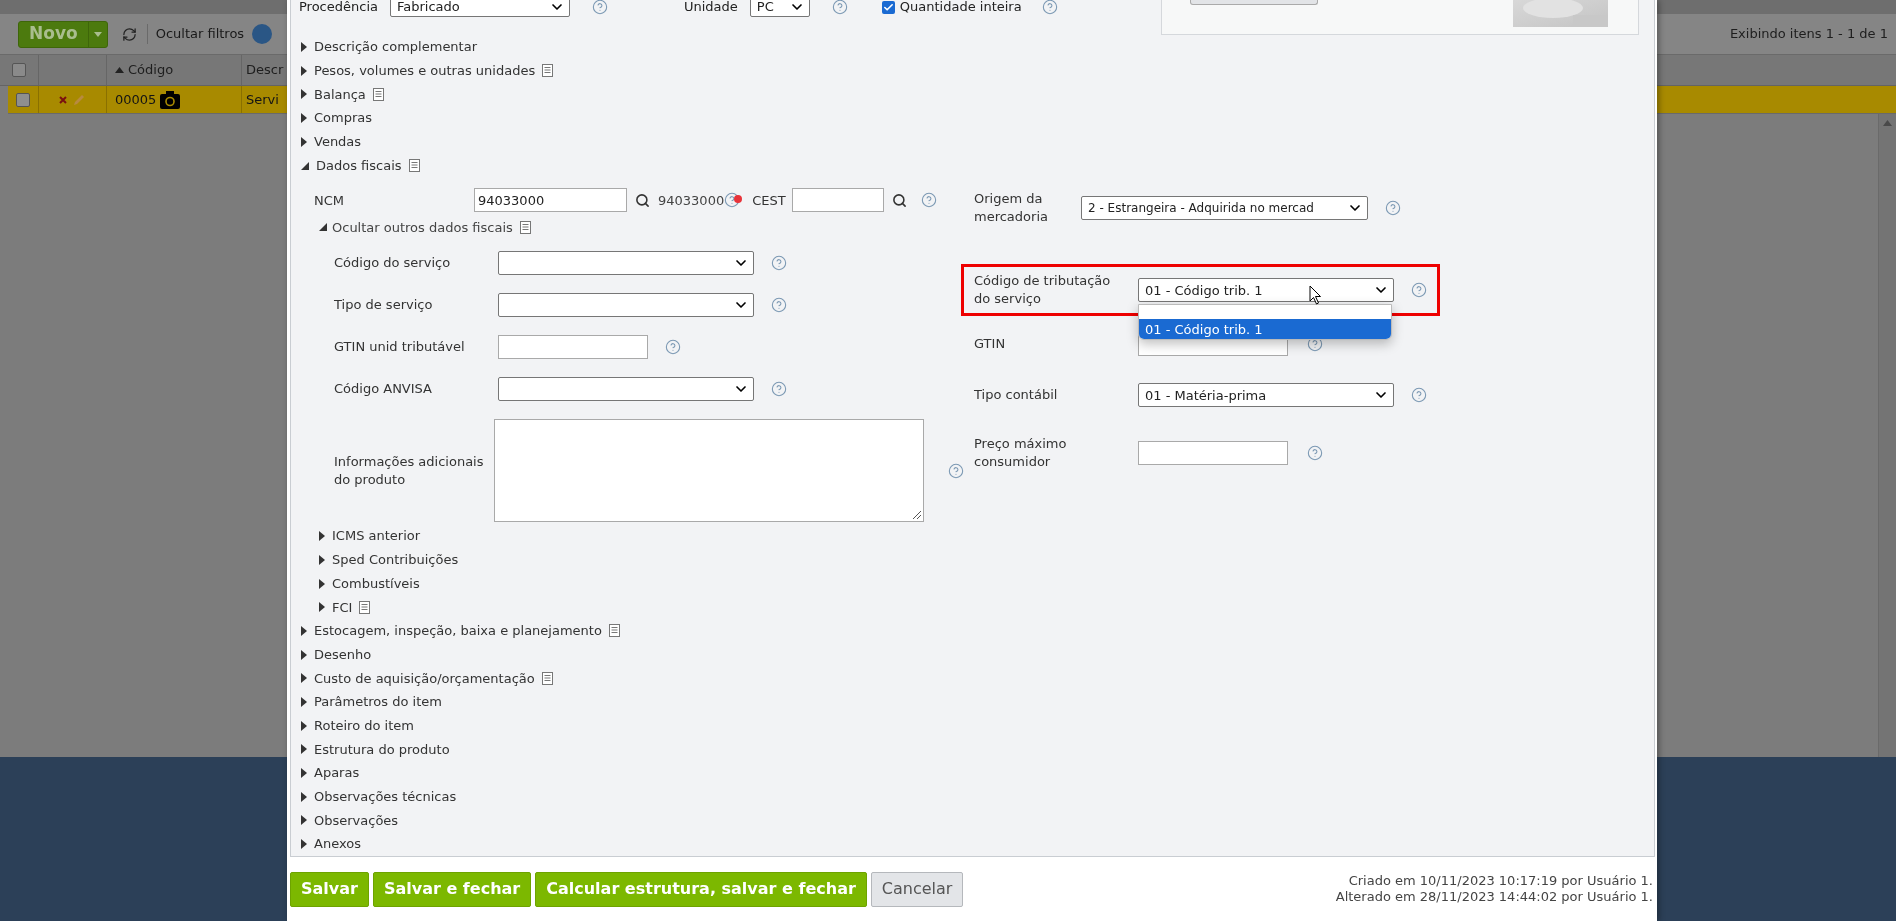 The image size is (1896, 921). Describe the element at coordinates (383, 389) in the screenshot. I see `field-label: Código ANVISA` at that location.